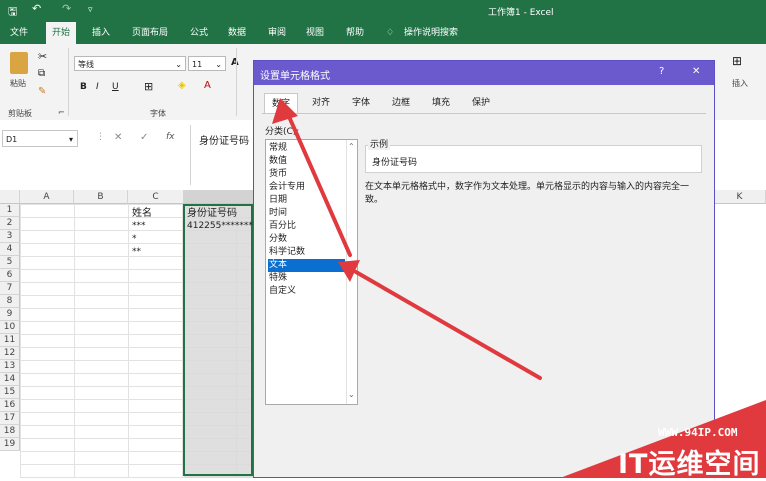  I want to click on row-header: 9, so click(10, 314).